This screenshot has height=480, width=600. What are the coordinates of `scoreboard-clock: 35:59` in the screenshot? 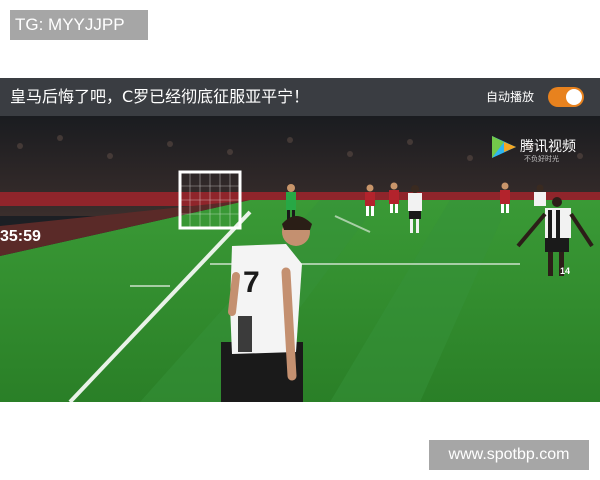 It's located at (20, 236).